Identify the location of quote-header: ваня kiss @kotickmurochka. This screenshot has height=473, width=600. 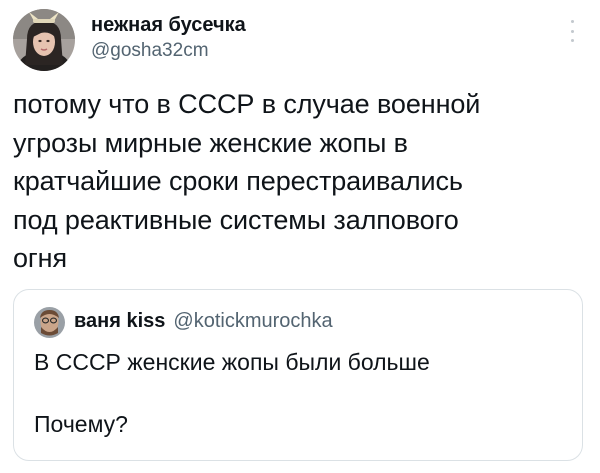
(203, 321).